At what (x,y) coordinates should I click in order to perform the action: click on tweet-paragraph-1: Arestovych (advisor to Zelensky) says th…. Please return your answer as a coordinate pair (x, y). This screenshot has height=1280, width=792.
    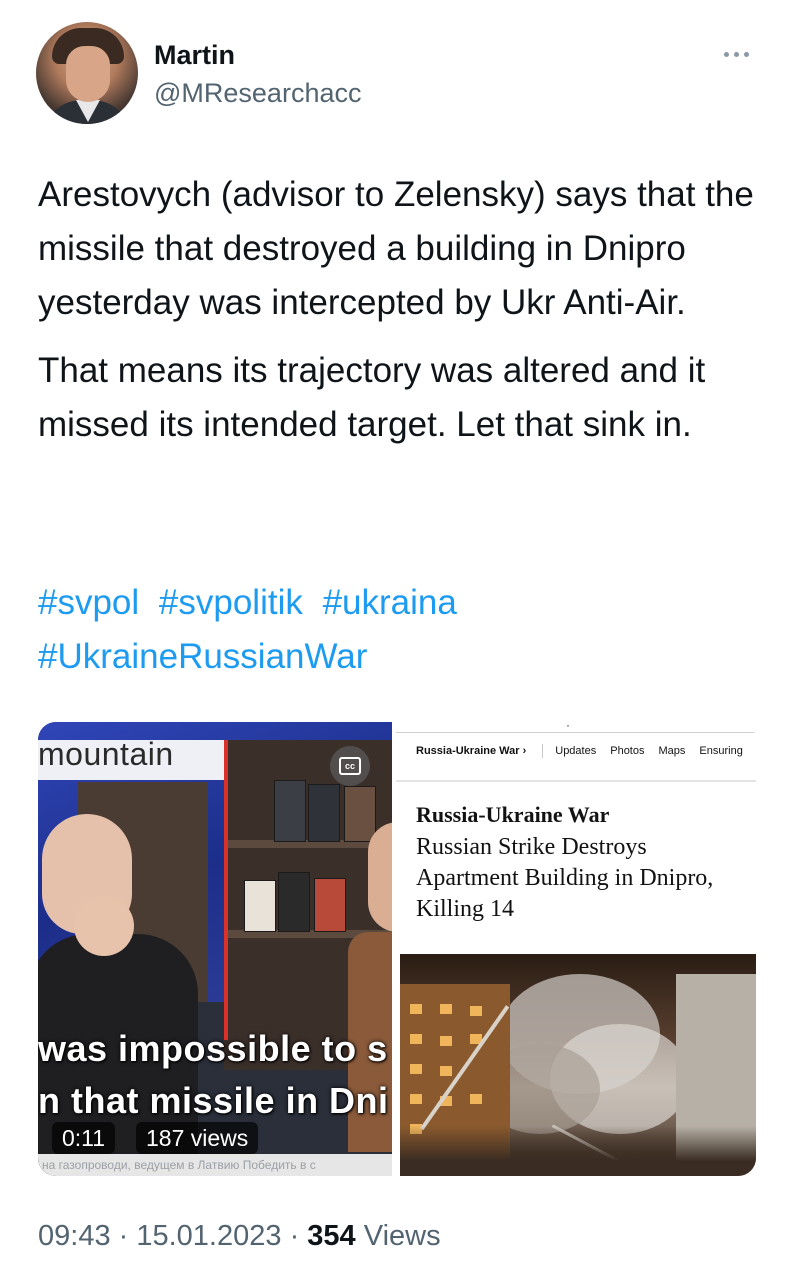
    Looking at the image, I should click on (396, 248).